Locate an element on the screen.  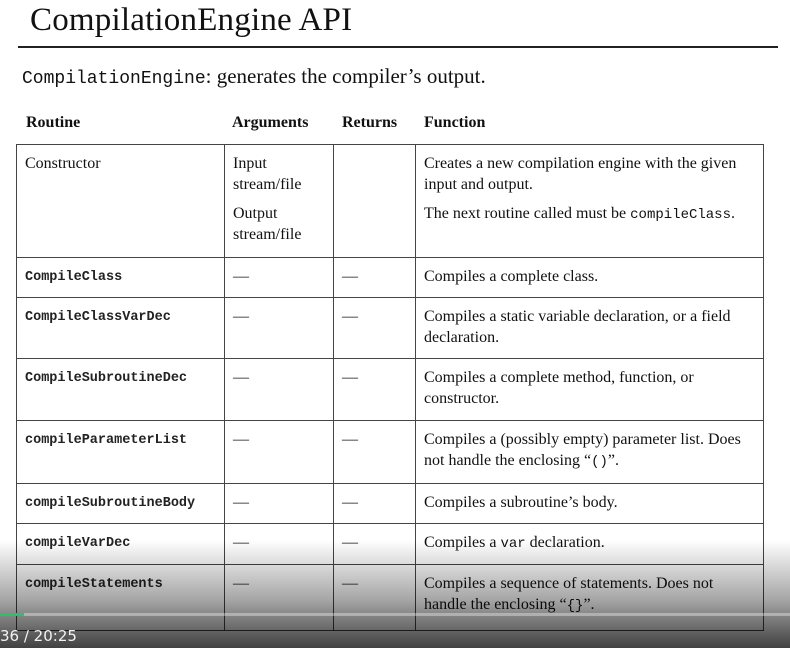
routine-cell: compileStatements is located at coordinates (121, 597).